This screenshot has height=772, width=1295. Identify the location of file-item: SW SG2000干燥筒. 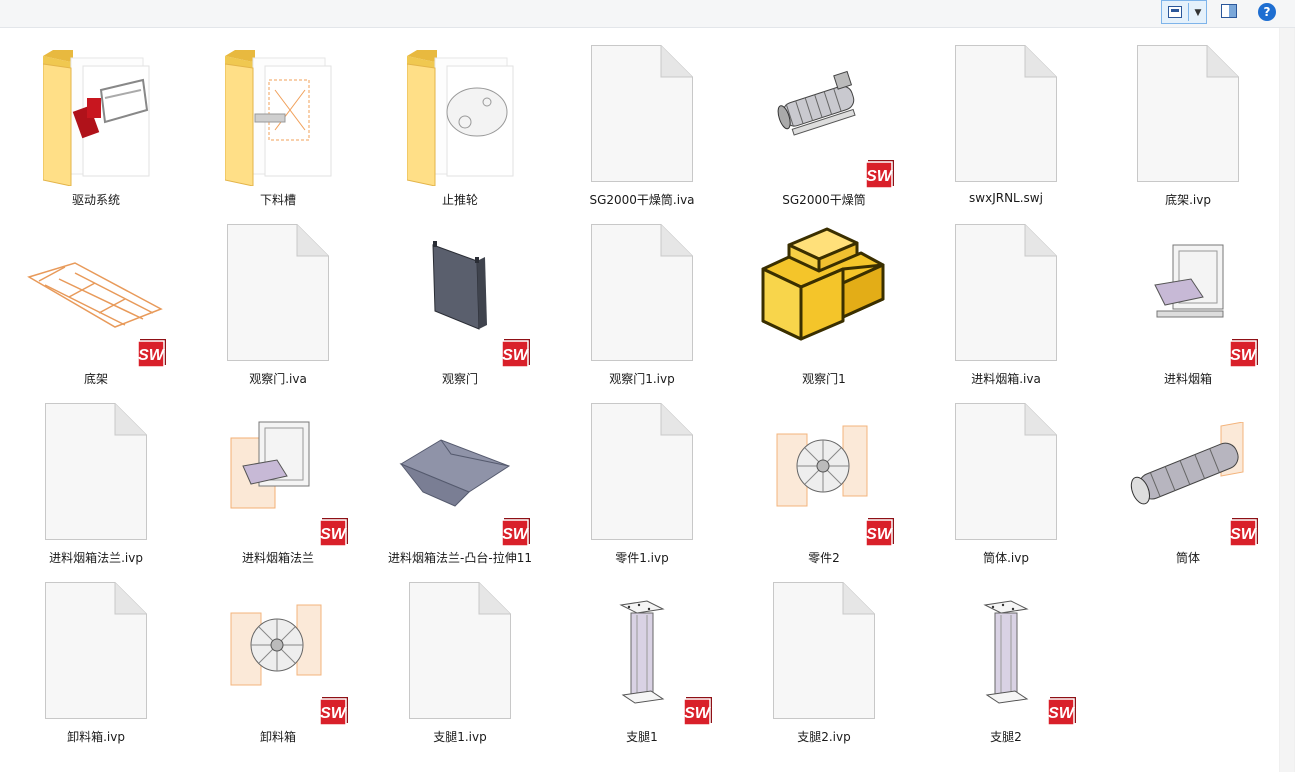
(824, 119).